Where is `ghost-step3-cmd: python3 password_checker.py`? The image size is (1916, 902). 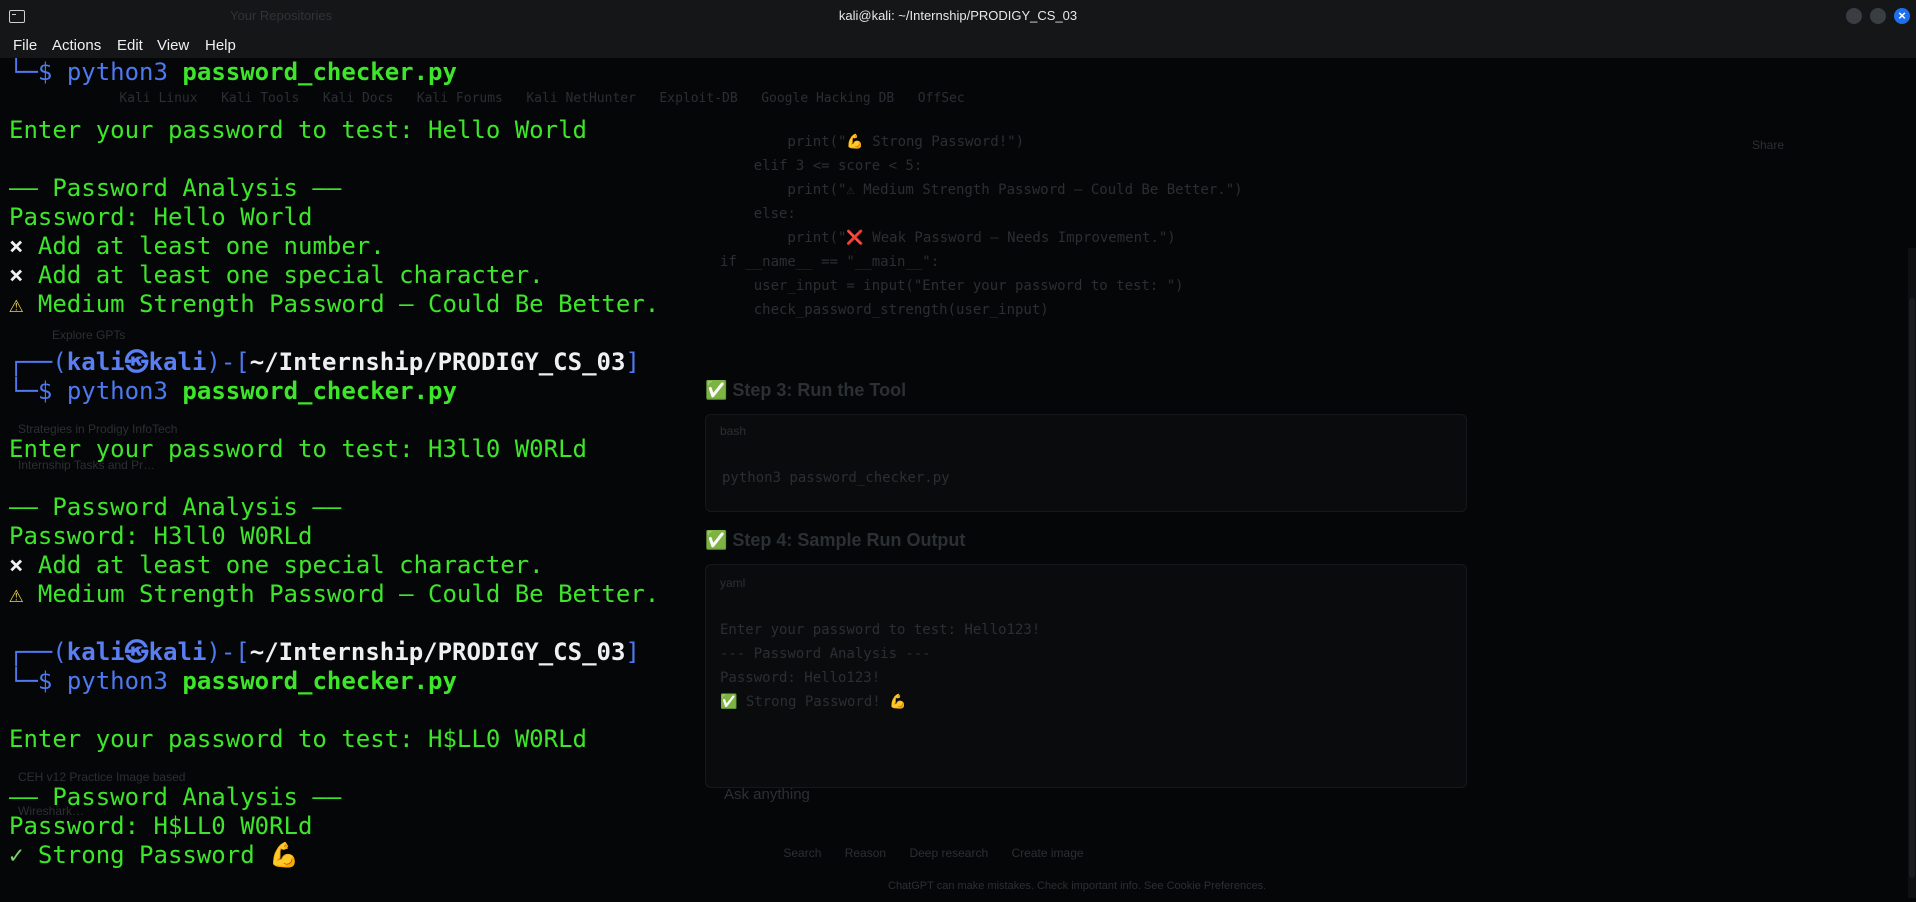
ghost-step3-cmd: python3 password_checker.py is located at coordinates (836, 478).